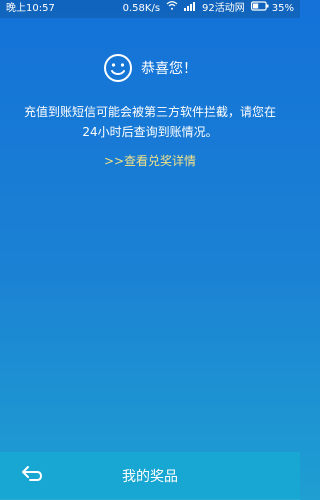 This screenshot has height=500, width=320. Describe the element at coordinates (150, 132) in the screenshot. I see `message-line-2: 24小时后查询到账情况。` at that location.